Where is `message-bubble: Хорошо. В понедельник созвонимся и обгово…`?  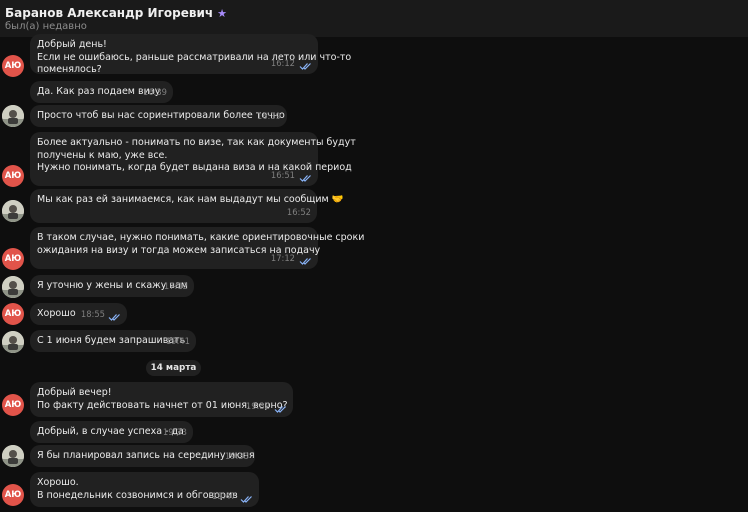
message-bubble: Хорошо. В понедельник созвонимся и обгово… is located at coordinates (144, 489).